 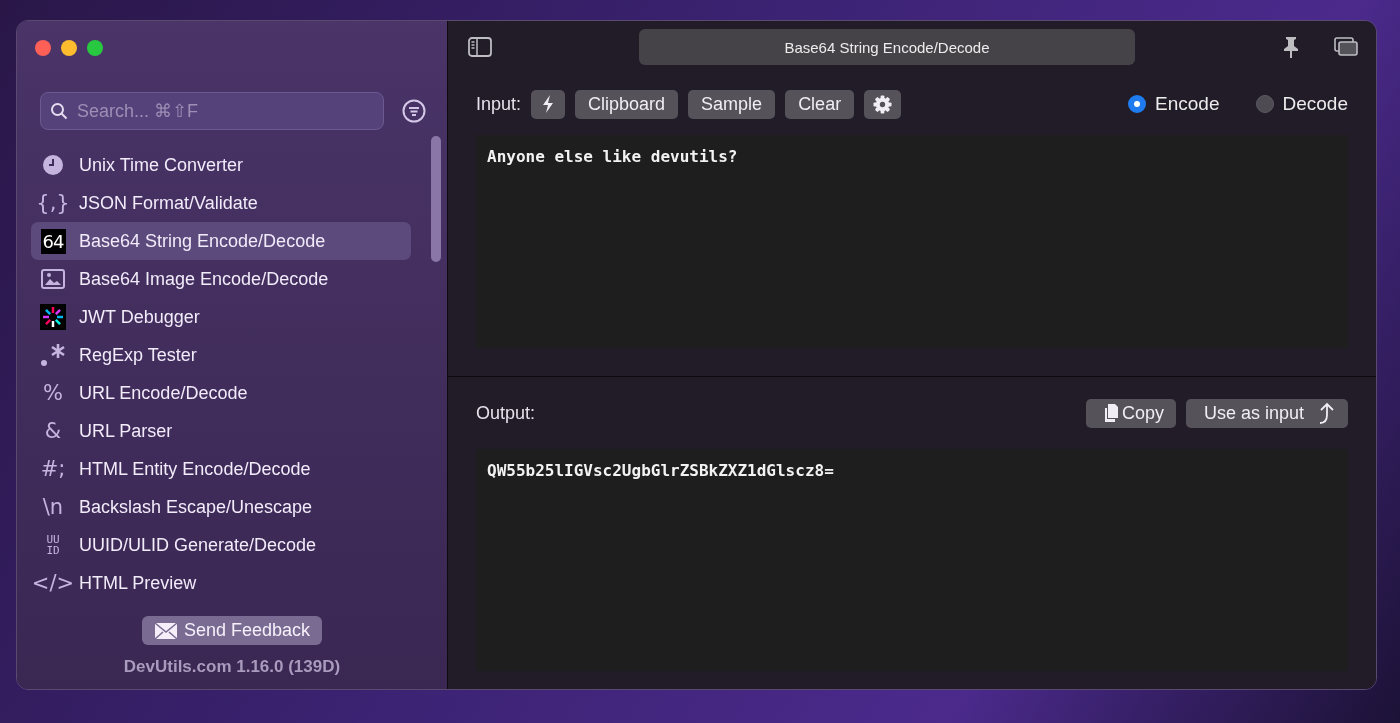 What do you see at coordinates (1266, 413) in the screenshot?
I see `use-as-input-button: Use as input` at bounding box center [1266, 413].